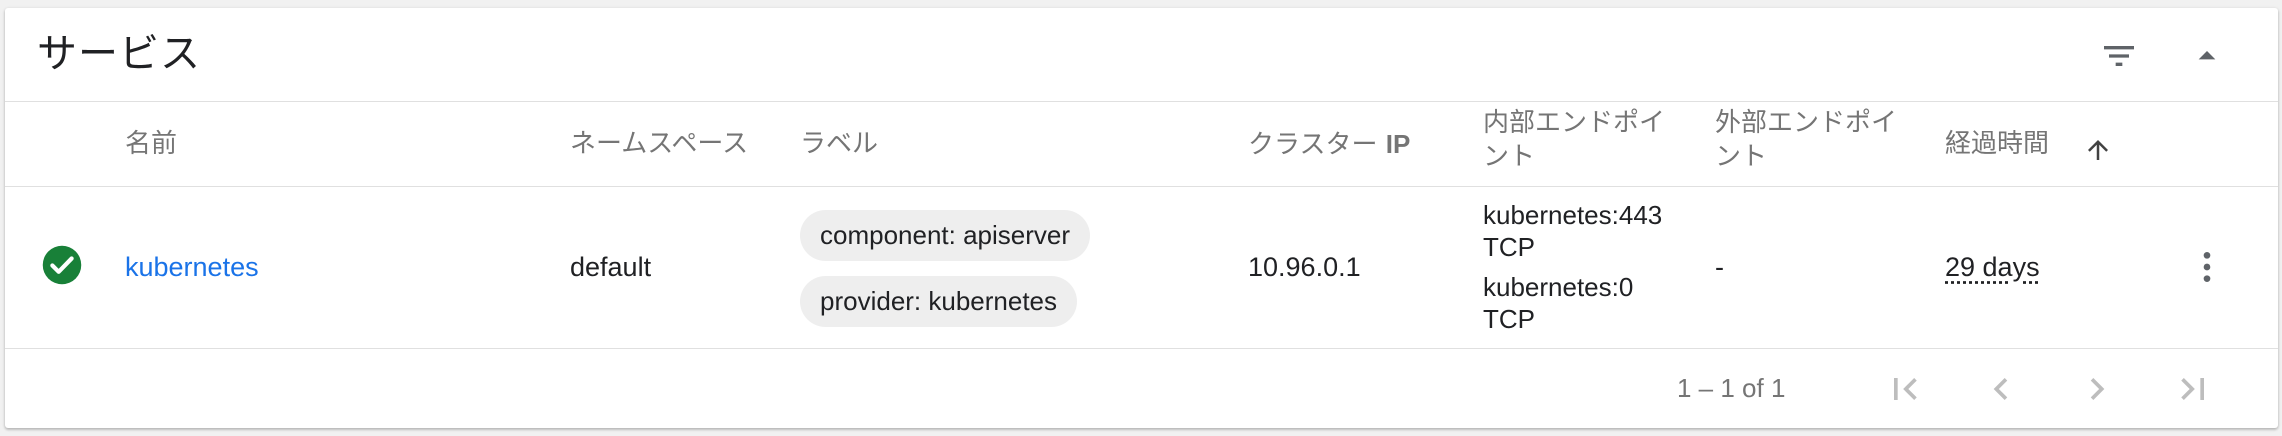 The image size is (2282, 436). I want to click on check-circle-icon, so click(62, 265).